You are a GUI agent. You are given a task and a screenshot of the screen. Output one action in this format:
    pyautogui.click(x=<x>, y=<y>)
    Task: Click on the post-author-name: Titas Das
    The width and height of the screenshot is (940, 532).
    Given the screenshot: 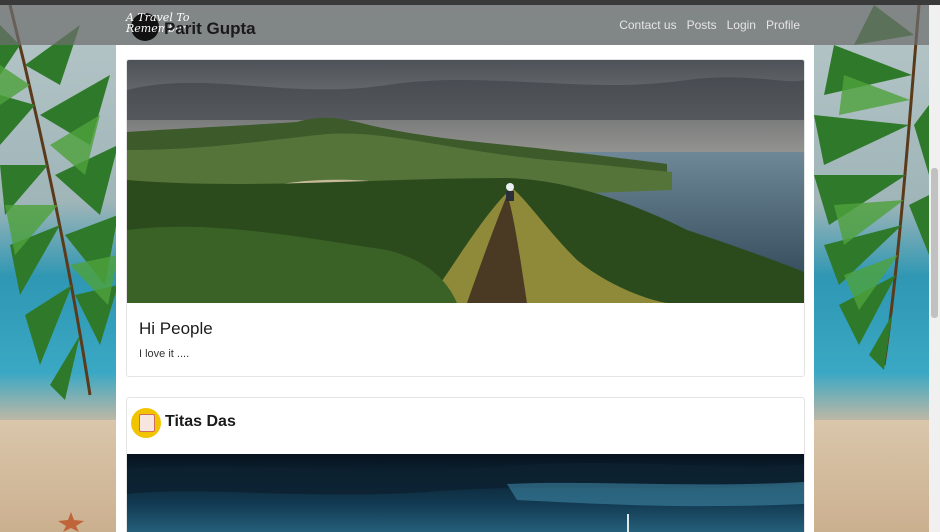 What is the action you would take?
    pyautogui.click(x=200, y=422)
    